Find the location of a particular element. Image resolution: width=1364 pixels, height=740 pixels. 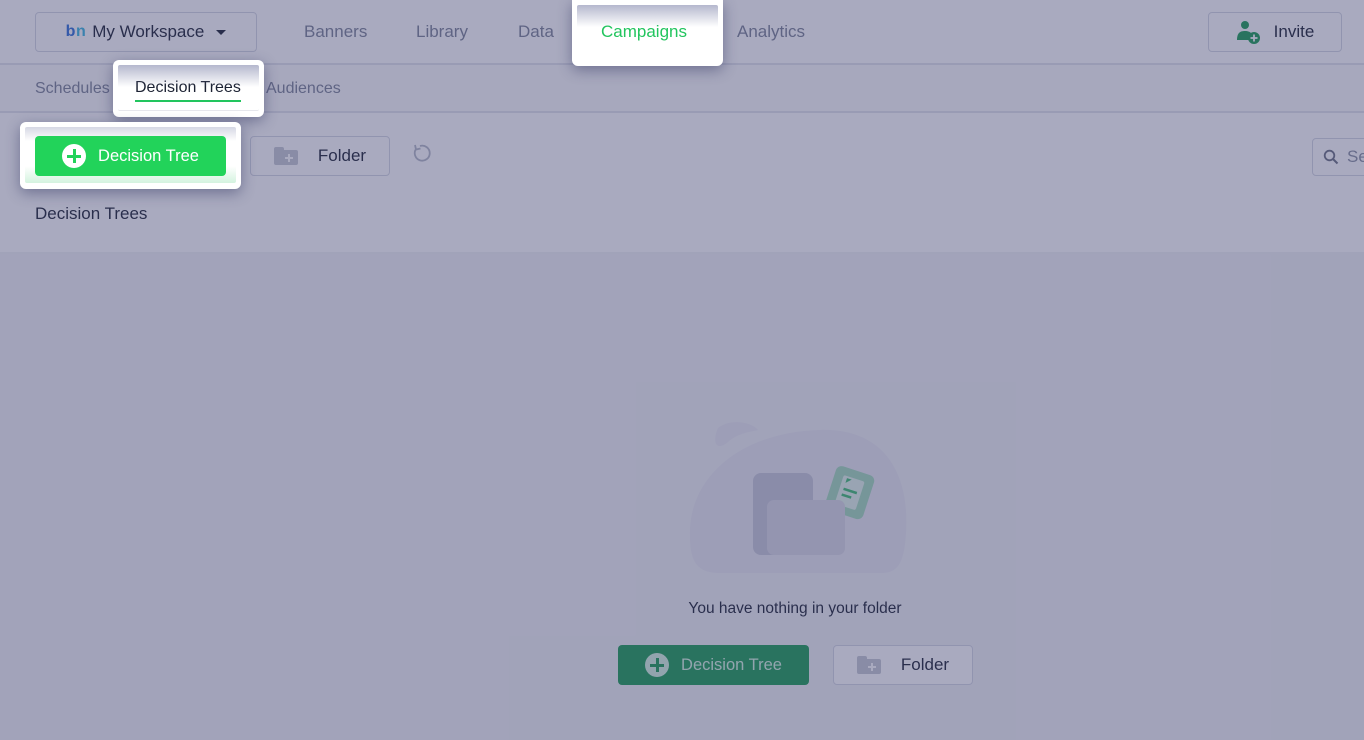

empty-decision-tree-label: Decision Tree is located at coordinates (731, 664).